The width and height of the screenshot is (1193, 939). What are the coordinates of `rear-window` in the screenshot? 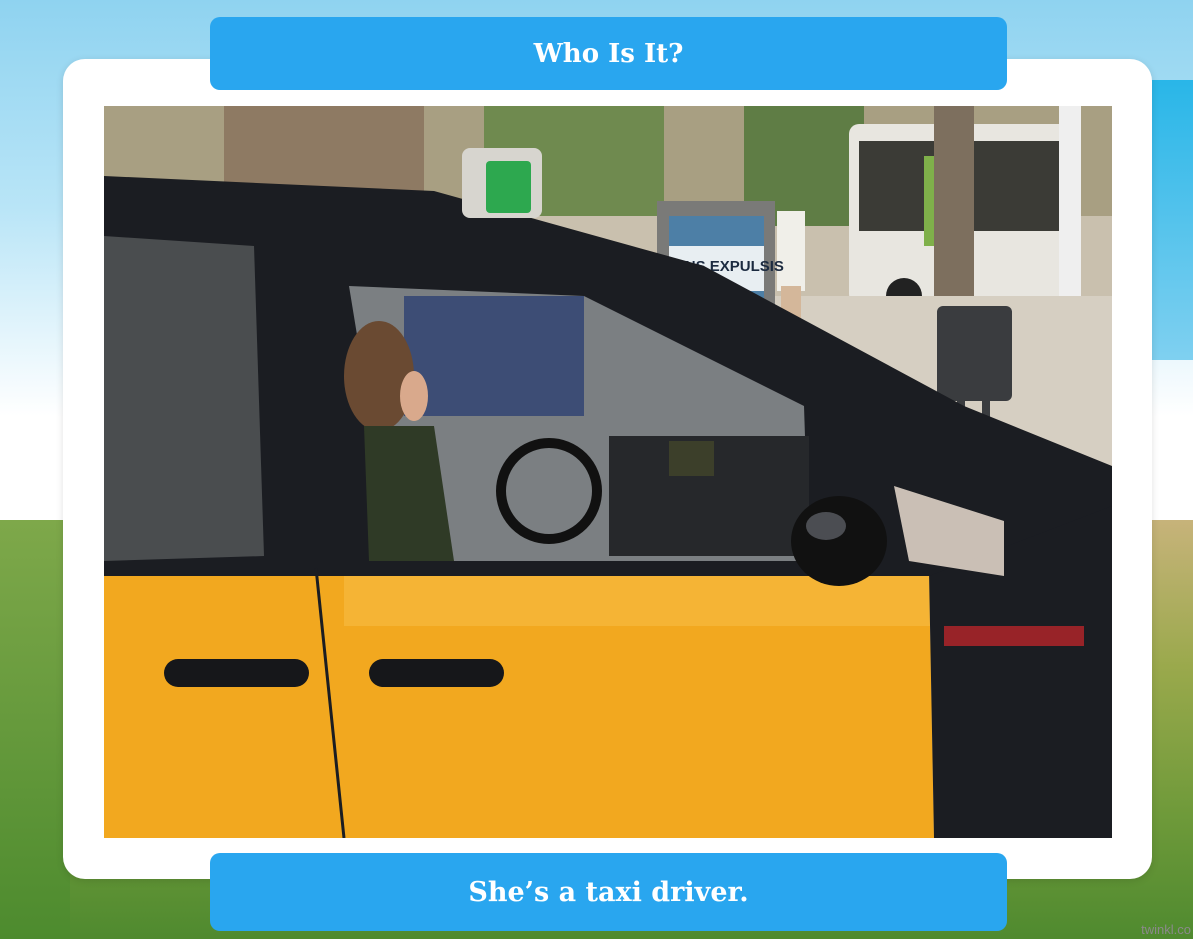 It's located at (184, 398).